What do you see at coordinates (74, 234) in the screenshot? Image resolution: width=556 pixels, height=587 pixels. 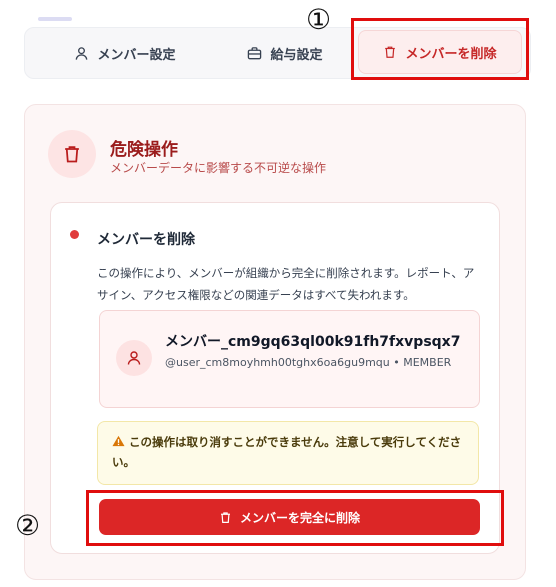 I see `status-dot` at bounding box center [74, 234].